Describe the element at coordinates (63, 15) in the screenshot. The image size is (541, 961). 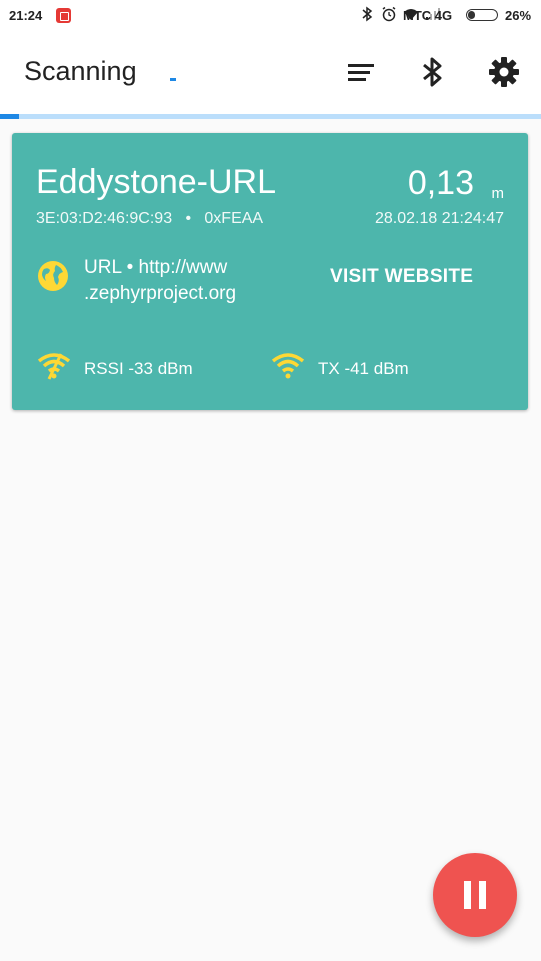
I see `notification-icon` at that location.